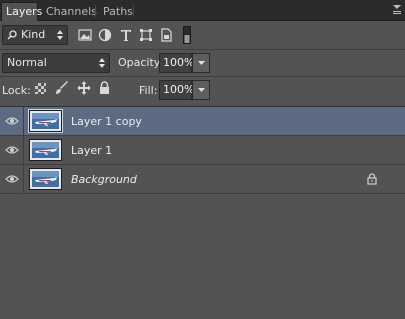 This screenshot has width=405, height=319. What do you see at coordinates (118, 12) in the screenshot?
I see `tab-paths: Paths` at bounding box center [118, 12].